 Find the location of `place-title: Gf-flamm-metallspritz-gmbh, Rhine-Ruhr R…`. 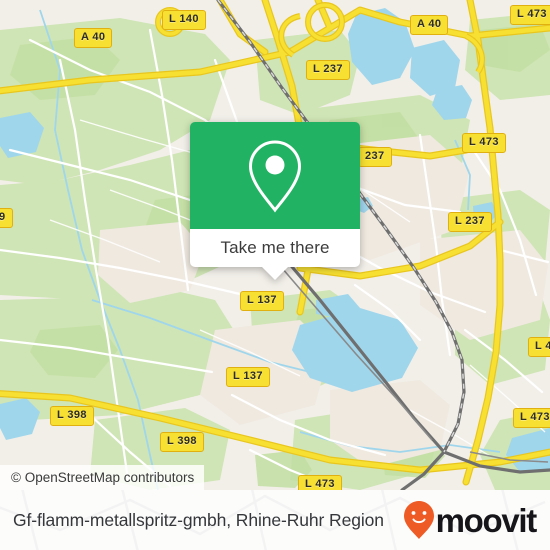

place-title: Gf-flamm-metallspritz-gmbh, Rhine-Ruhr R… is located at coordinates (198, 519).